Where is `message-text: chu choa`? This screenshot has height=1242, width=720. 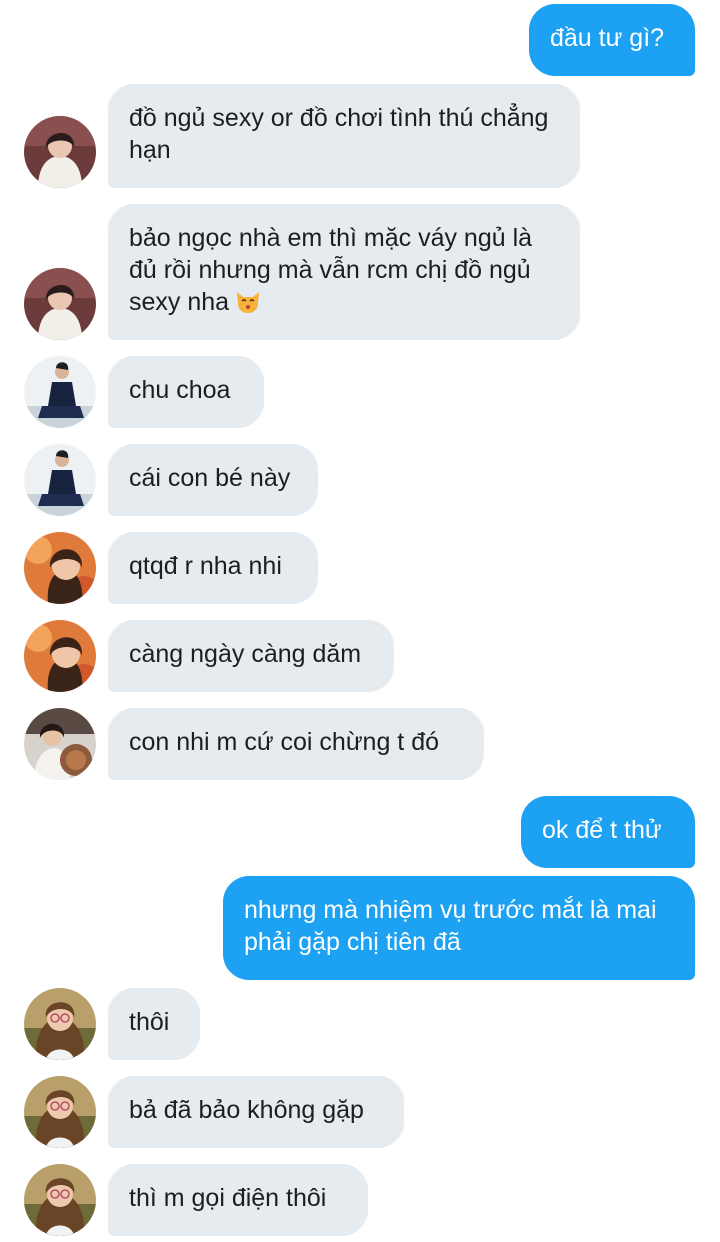 message-text: chu choa is located at coordinates (180, 390).